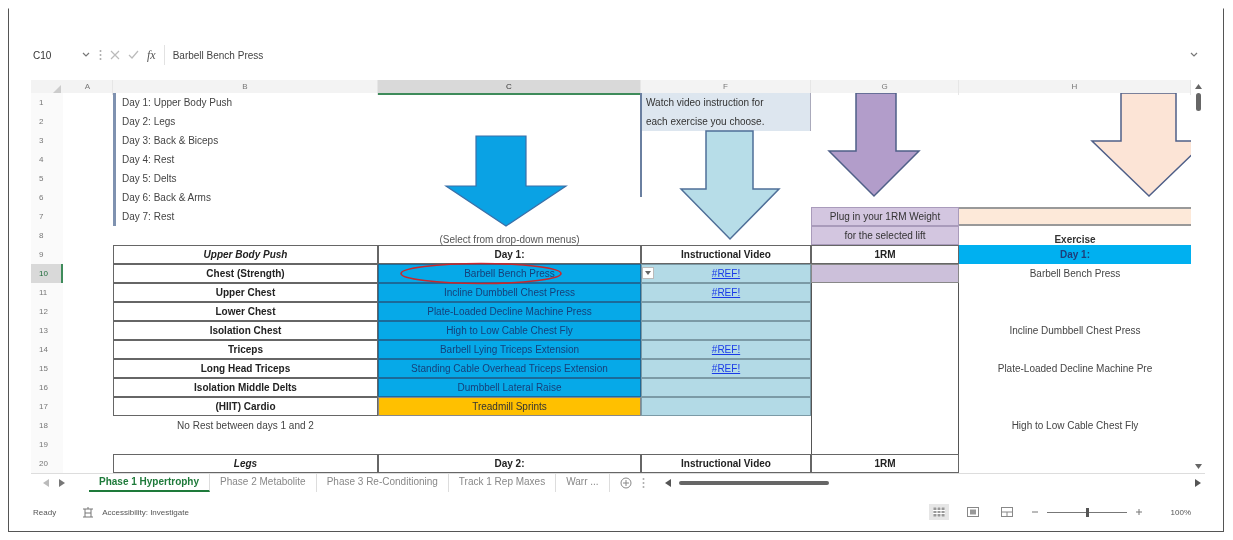 The width and height of the screenshot is (1233, 540). Describe the element at coordinates (245, 292) in the screenshot. I see `table-cell: Upper Chest` at that location.